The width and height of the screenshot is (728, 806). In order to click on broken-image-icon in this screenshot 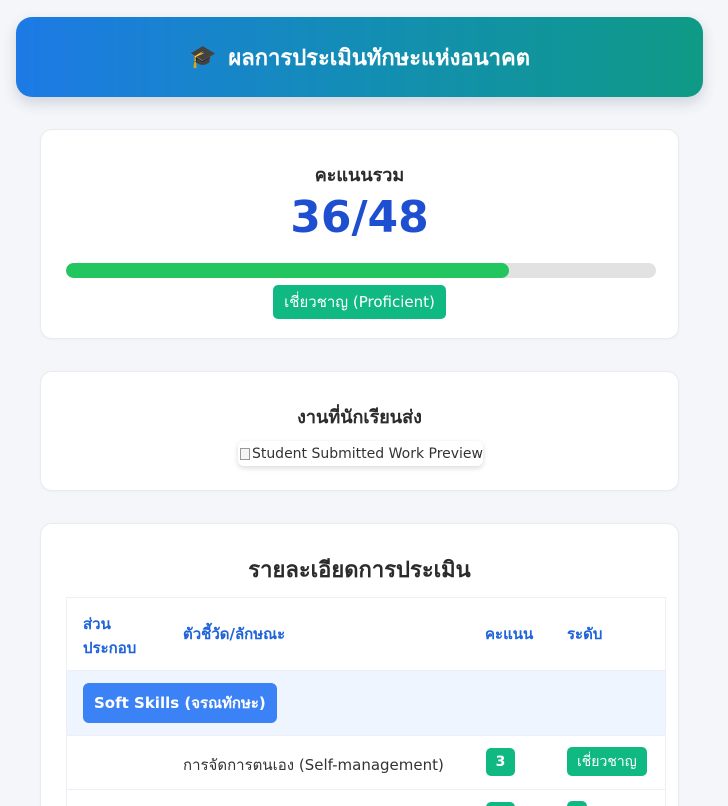, I will do `click(245, 453)`.